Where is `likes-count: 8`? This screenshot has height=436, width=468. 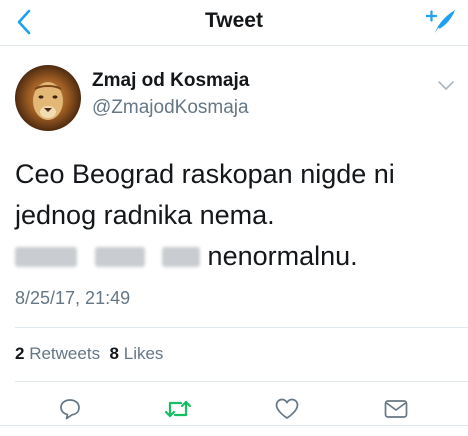
likes-count: 8 is located at coordinates (114, 353).